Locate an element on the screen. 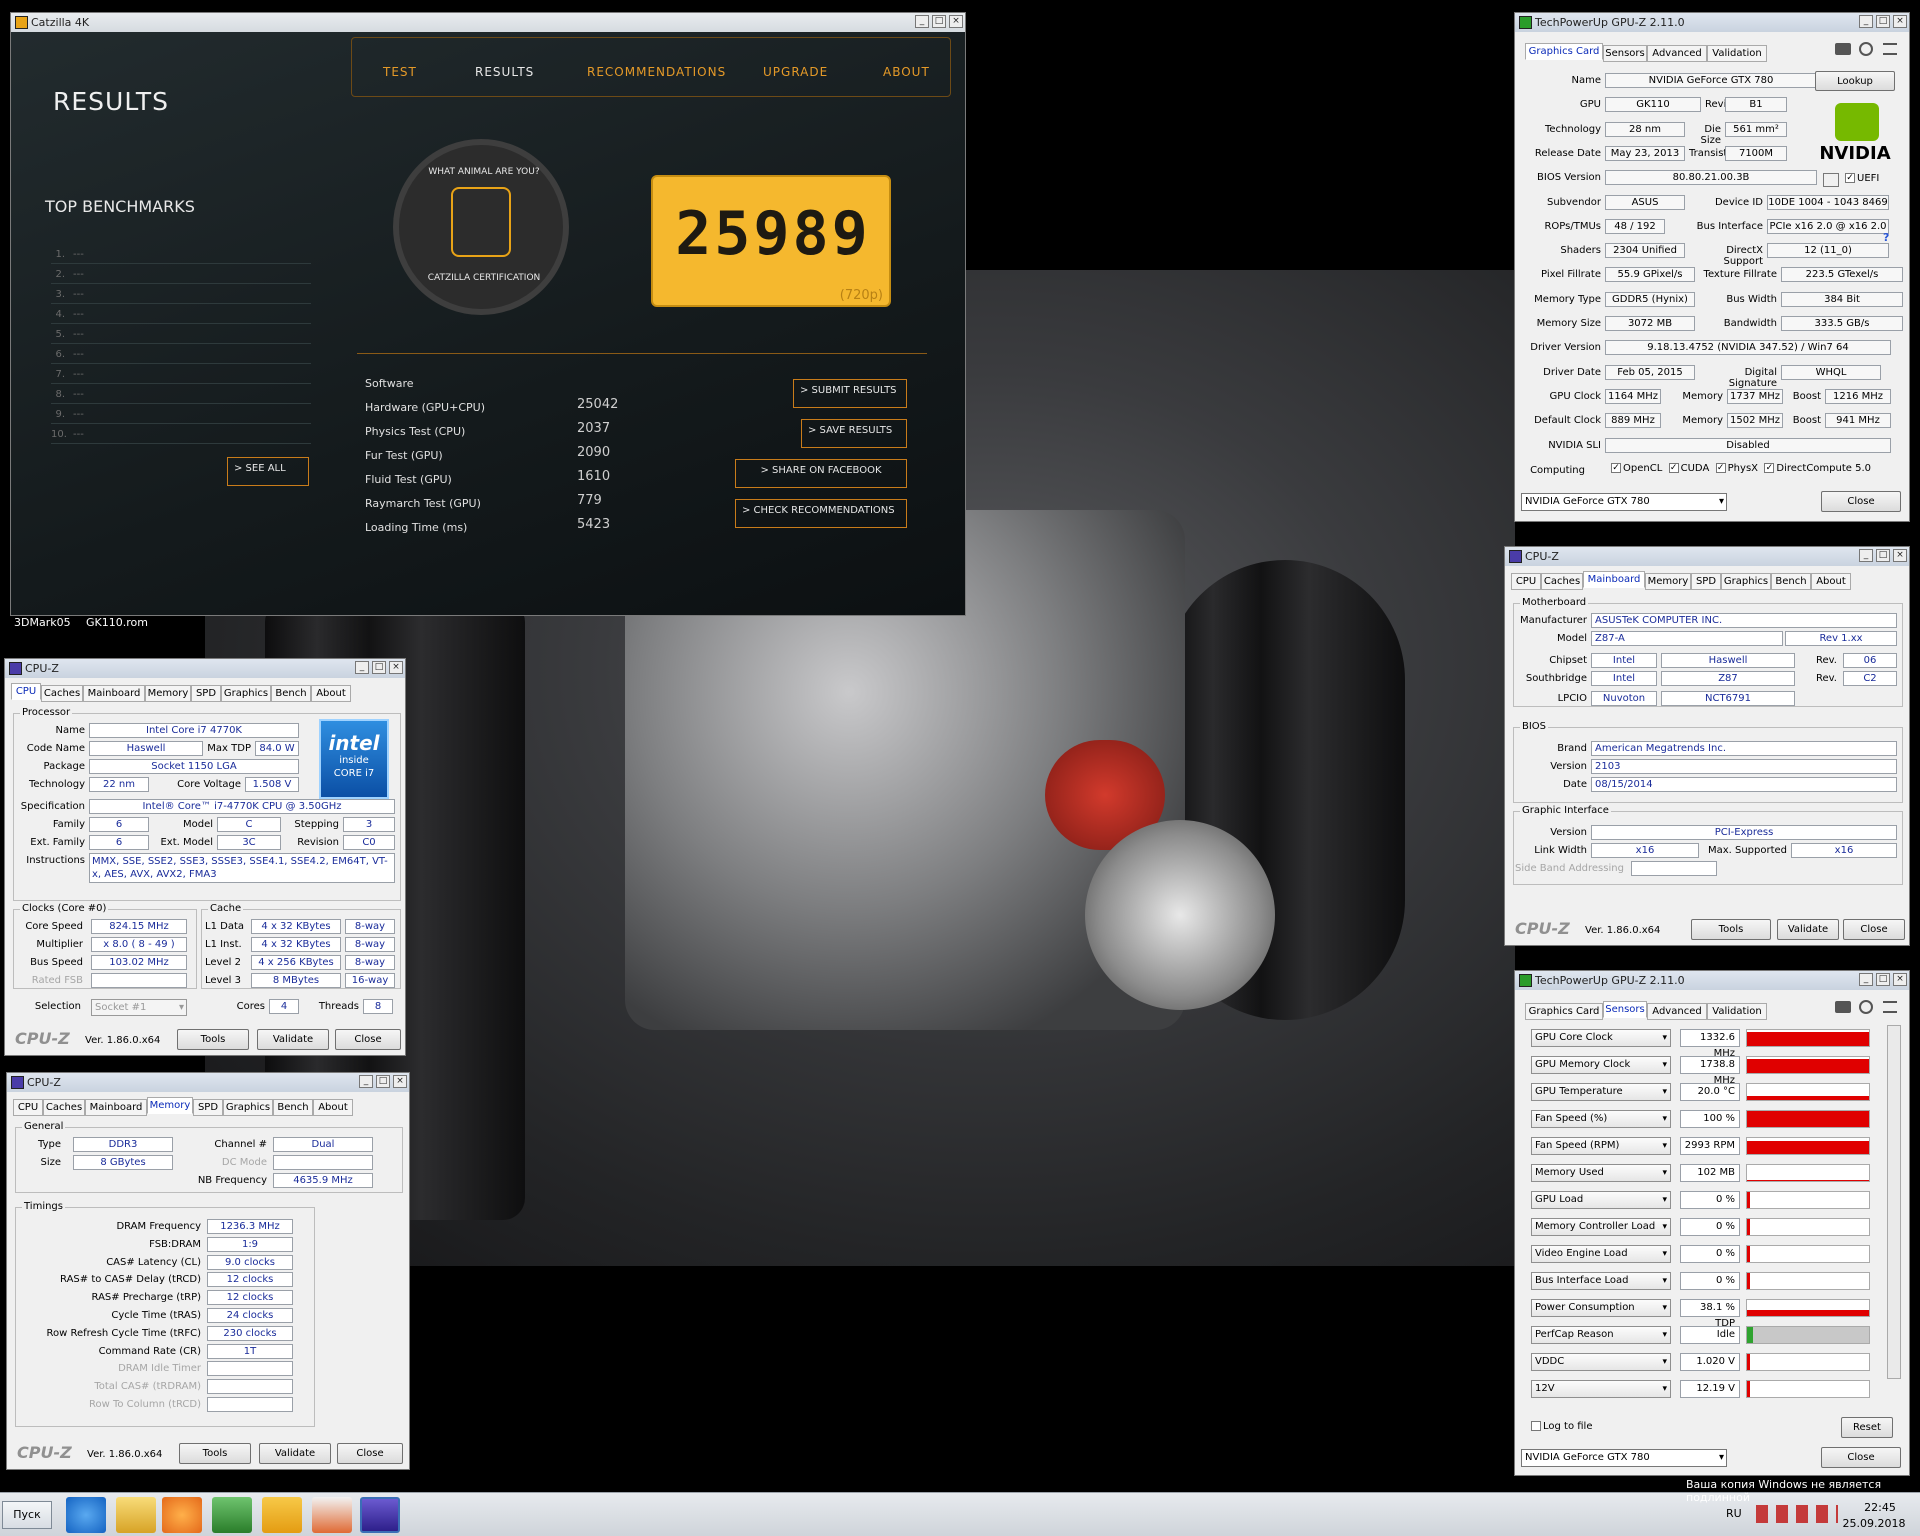 Image resolution: width=1920 pixels, height=1536 pixels. sensor-name-select: VDDC is located at coordinates (1601, 1362).